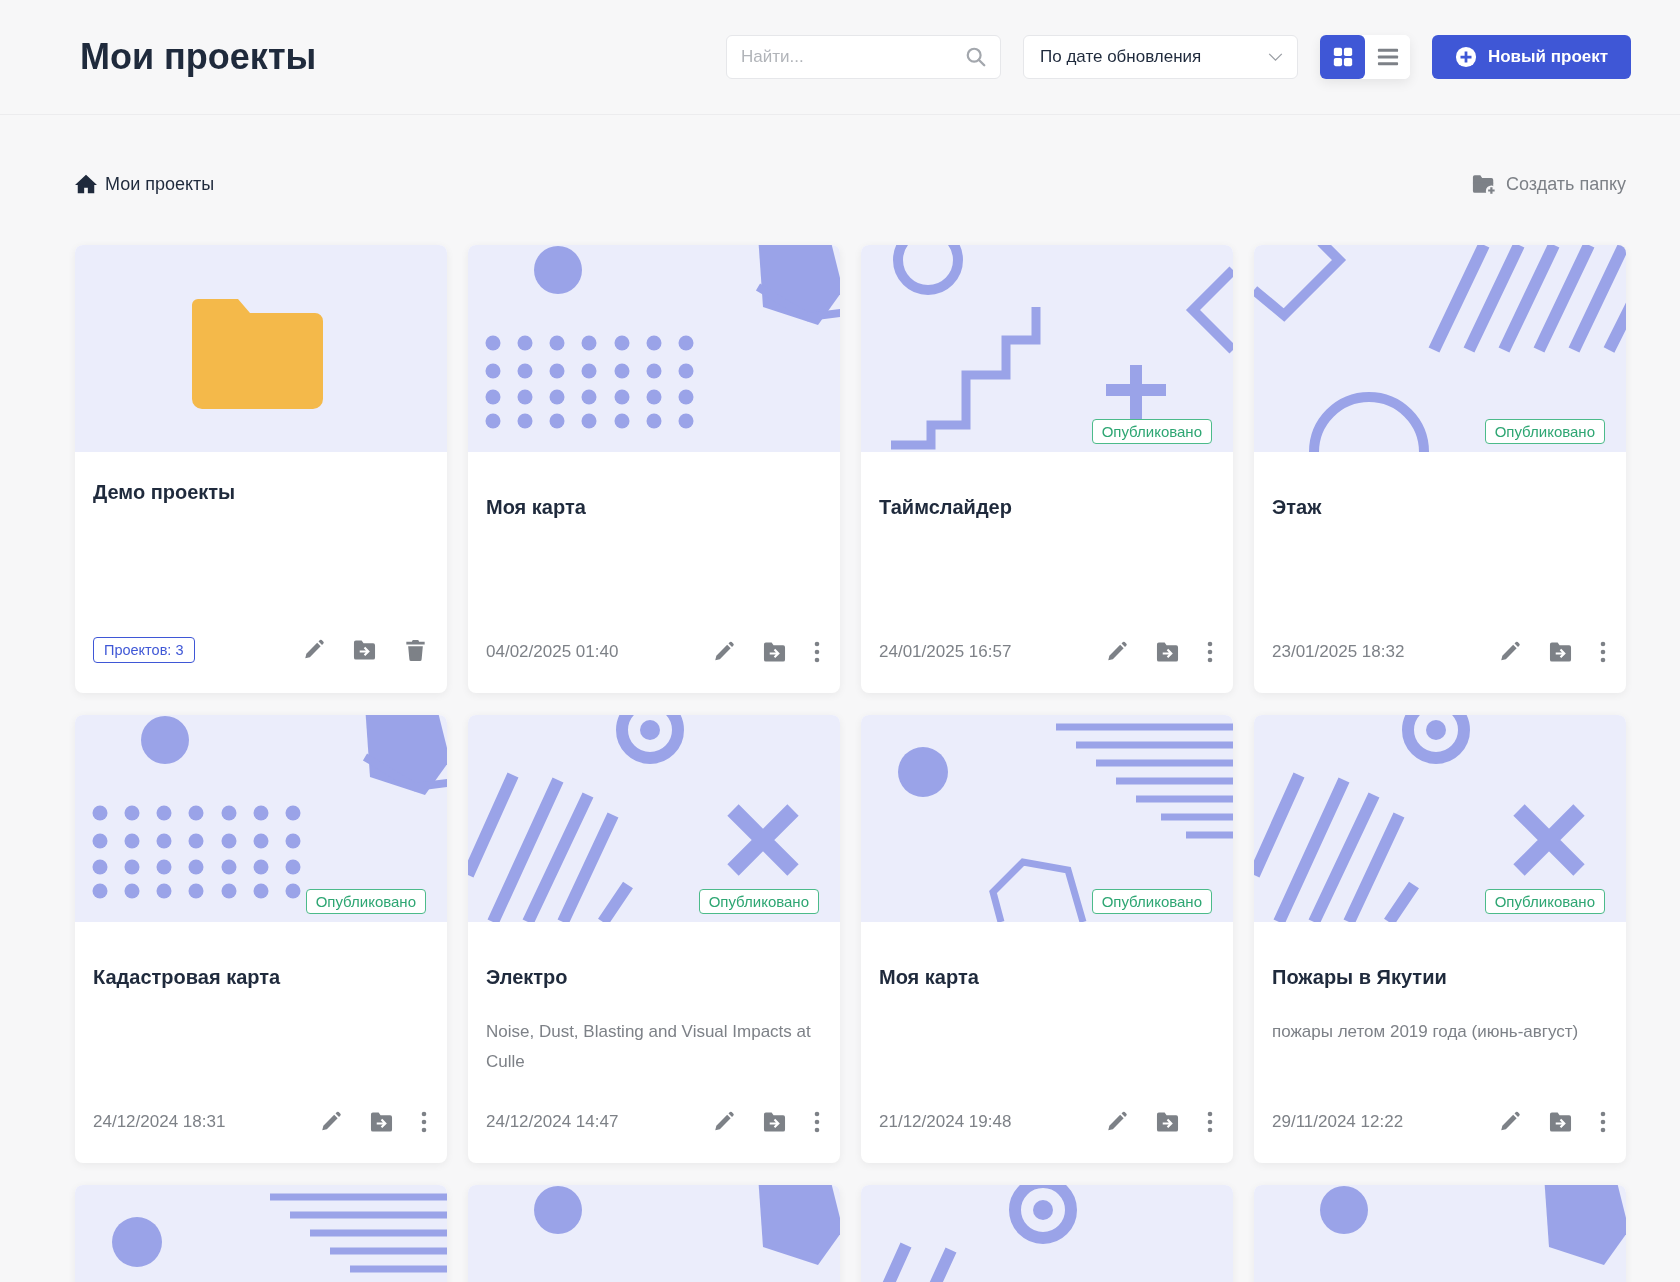 This screenshot has height=1282, width=1680. What do you see at coordinates (261, 469) in the screenshot?
I see `project-card: Демо проекты Проектов: 3` at bounding box center [261, 469].